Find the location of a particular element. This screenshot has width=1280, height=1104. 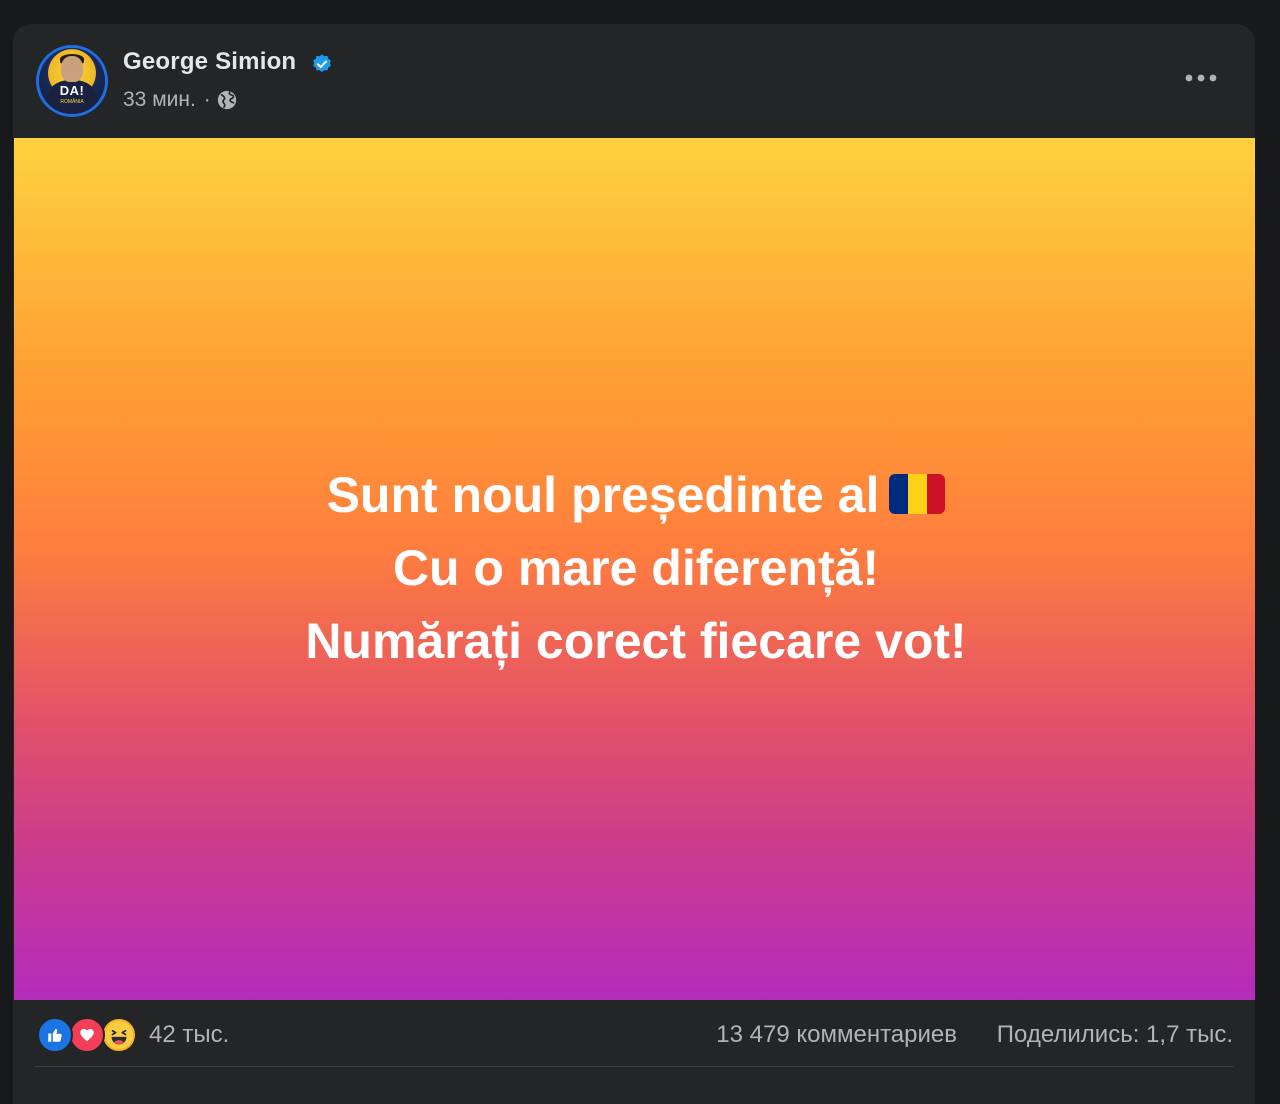

avatar: DA! ROMÂNIA is located at coordinates (72, 81).